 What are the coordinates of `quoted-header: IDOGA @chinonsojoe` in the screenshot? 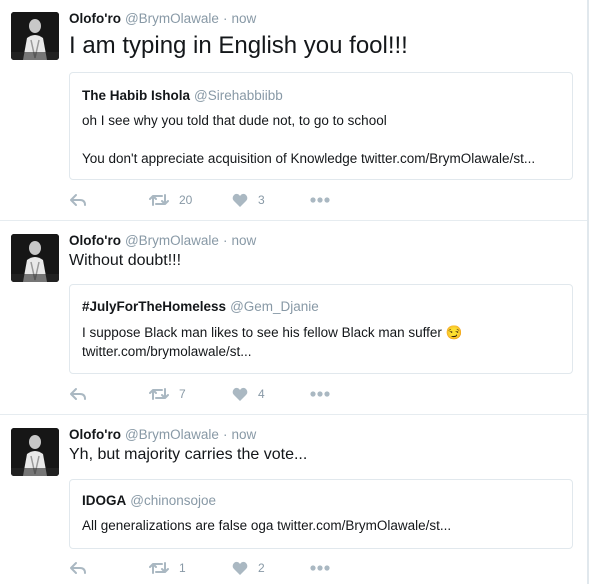 It's located at (149, 500).